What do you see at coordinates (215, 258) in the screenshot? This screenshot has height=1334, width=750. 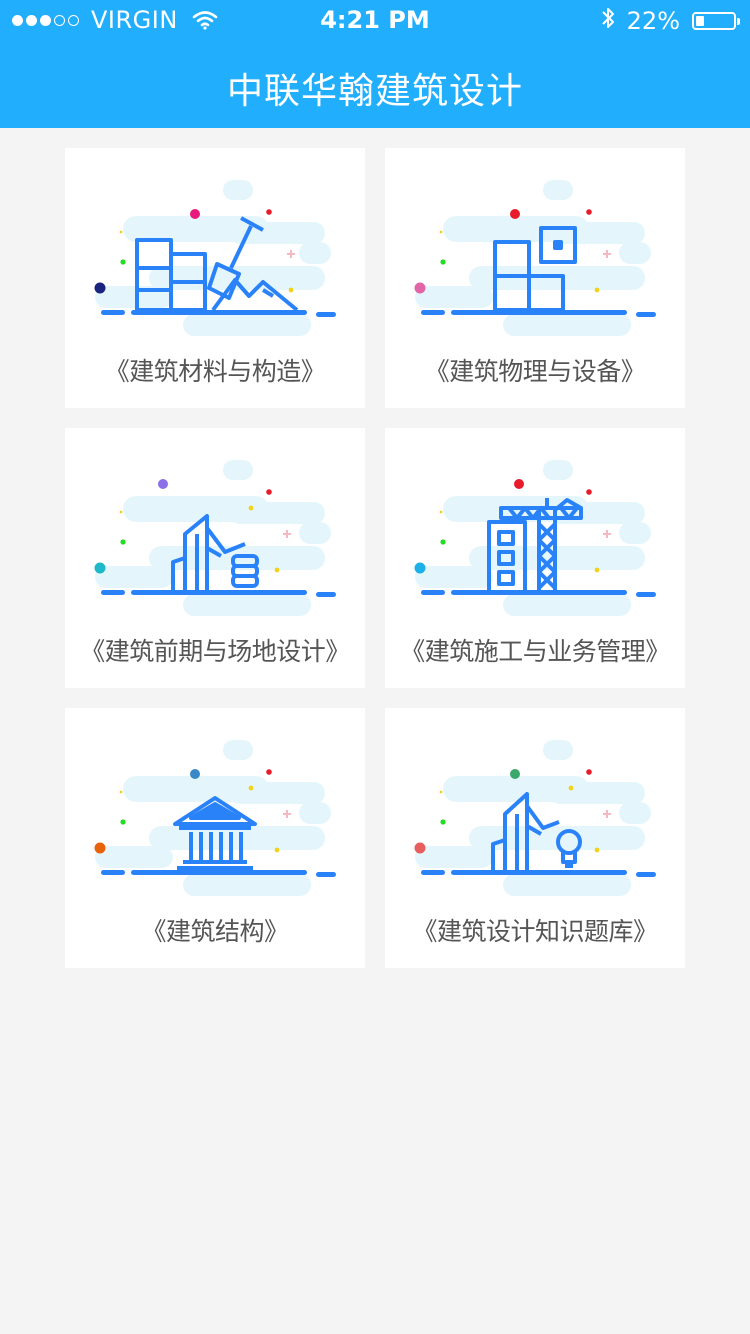 I see `bricks-shovel-icon` at bounding box center [215, 258].